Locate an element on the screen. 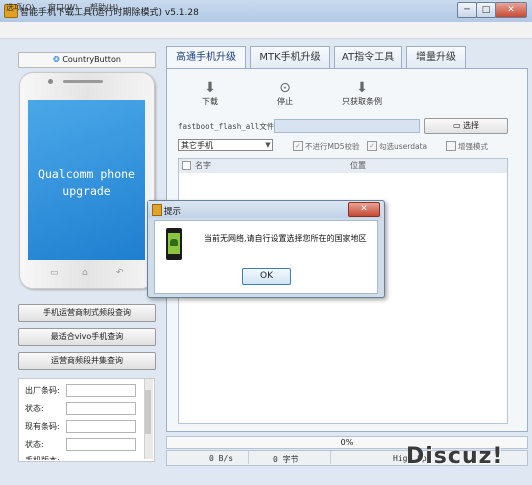  carrier-band-union-button: 运营商频段并集查询 is located at coordinates (87, 361).